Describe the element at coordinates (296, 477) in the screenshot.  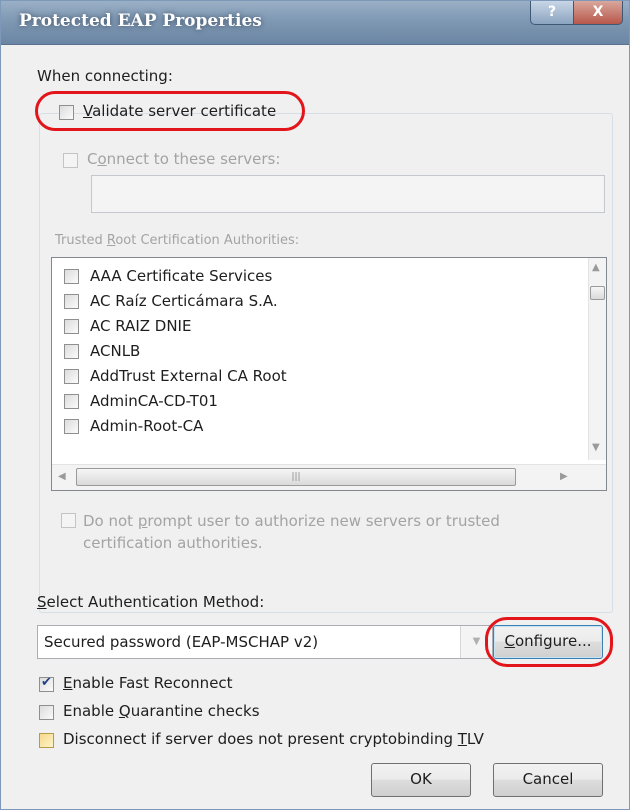
I see `horizontal-scroll-thumb: |||` at that location.